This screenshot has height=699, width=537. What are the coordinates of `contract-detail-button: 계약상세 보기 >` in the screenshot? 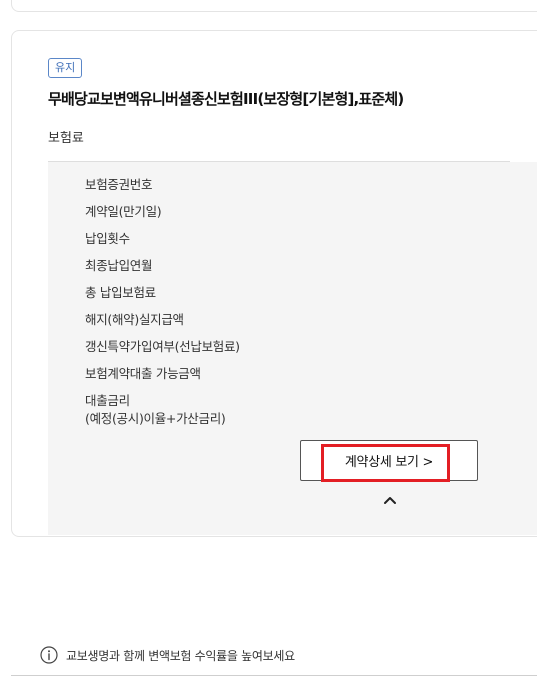 It's located at (389, 460).